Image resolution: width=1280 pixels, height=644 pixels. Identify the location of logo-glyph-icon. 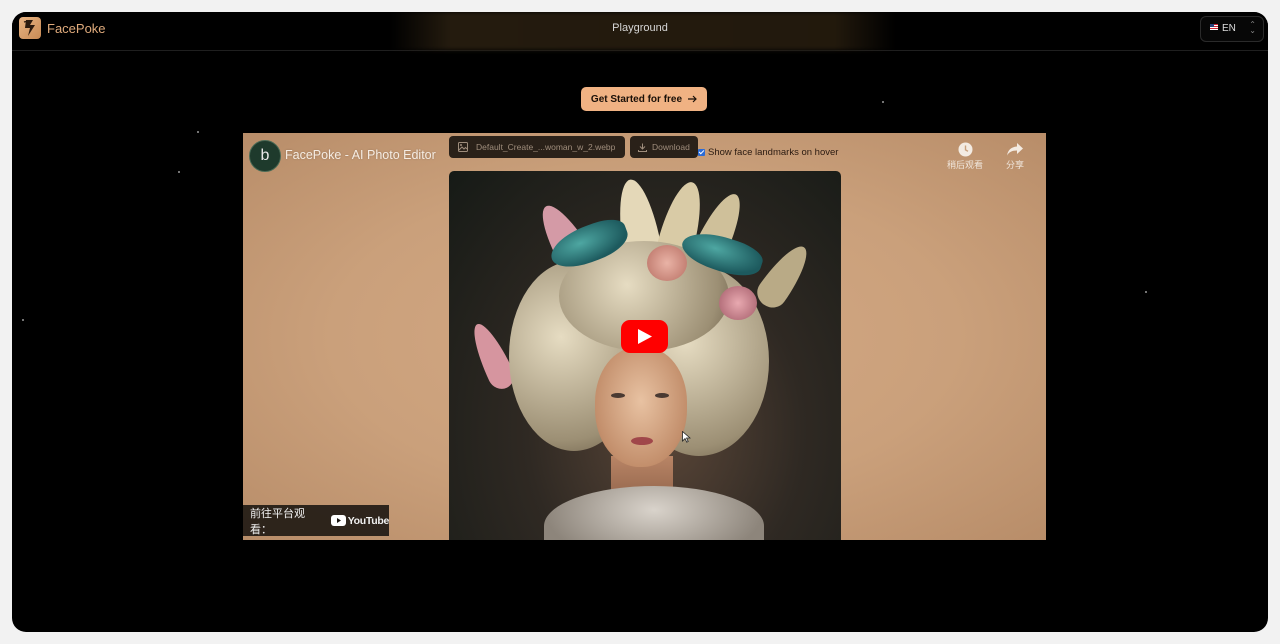
(29, 28).